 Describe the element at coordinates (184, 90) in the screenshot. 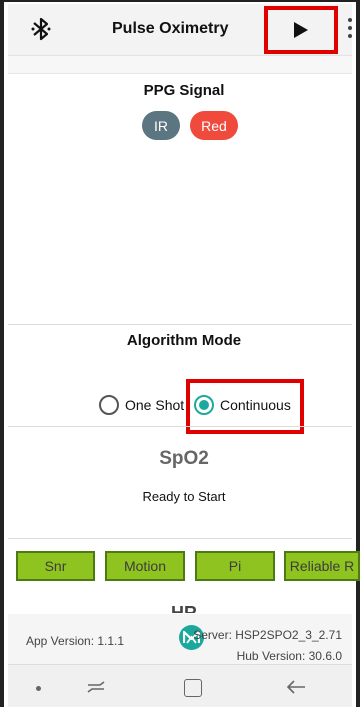

I see `ppg-title: PPG Signal` at that location.